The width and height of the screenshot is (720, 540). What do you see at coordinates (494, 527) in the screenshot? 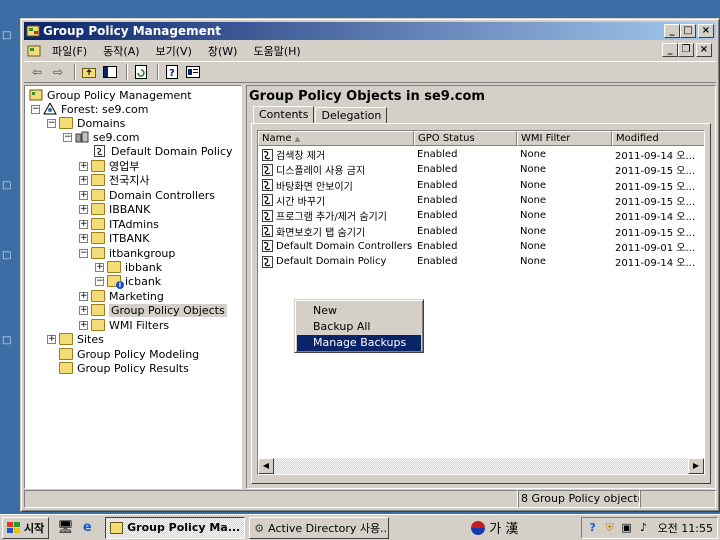
I see `ime-indicator: 가 漢` at bounding box center [494, 527].